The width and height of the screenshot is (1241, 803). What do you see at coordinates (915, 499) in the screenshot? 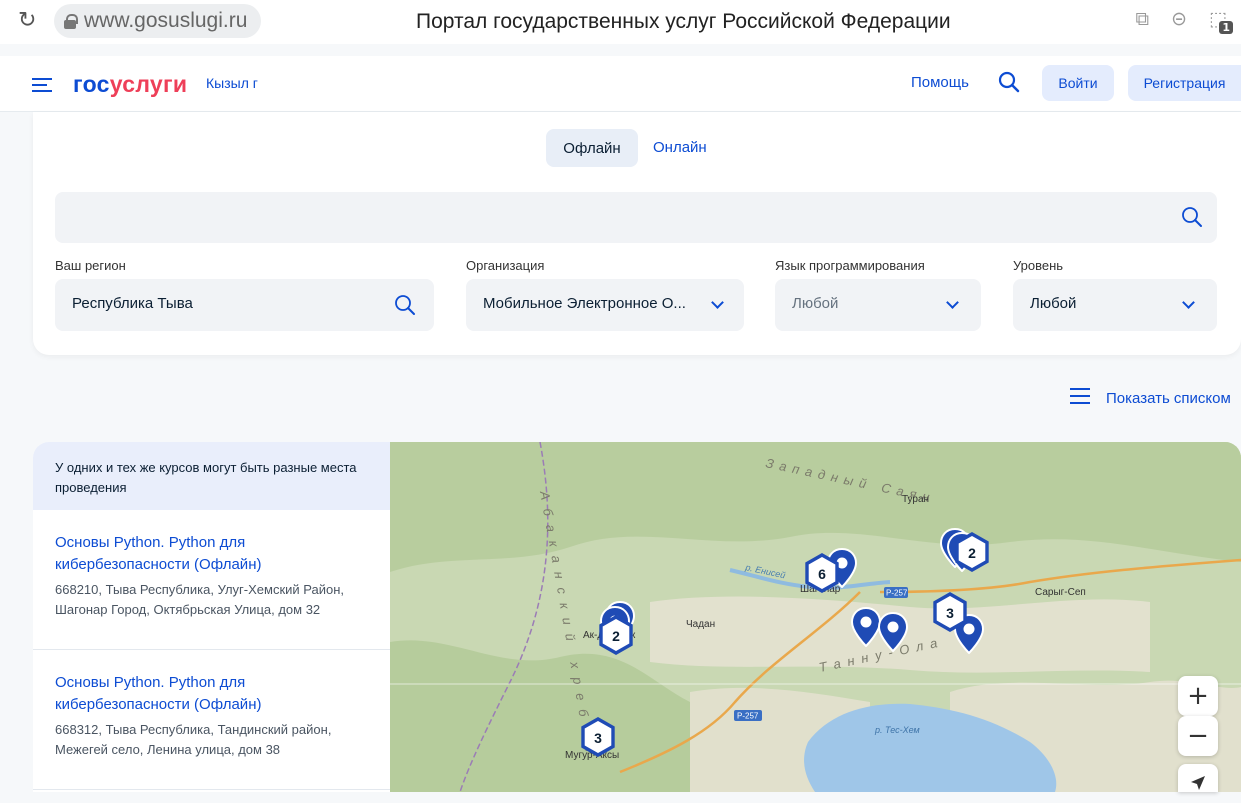
I see `map-label: Туран` at bounding box center [915, 499].